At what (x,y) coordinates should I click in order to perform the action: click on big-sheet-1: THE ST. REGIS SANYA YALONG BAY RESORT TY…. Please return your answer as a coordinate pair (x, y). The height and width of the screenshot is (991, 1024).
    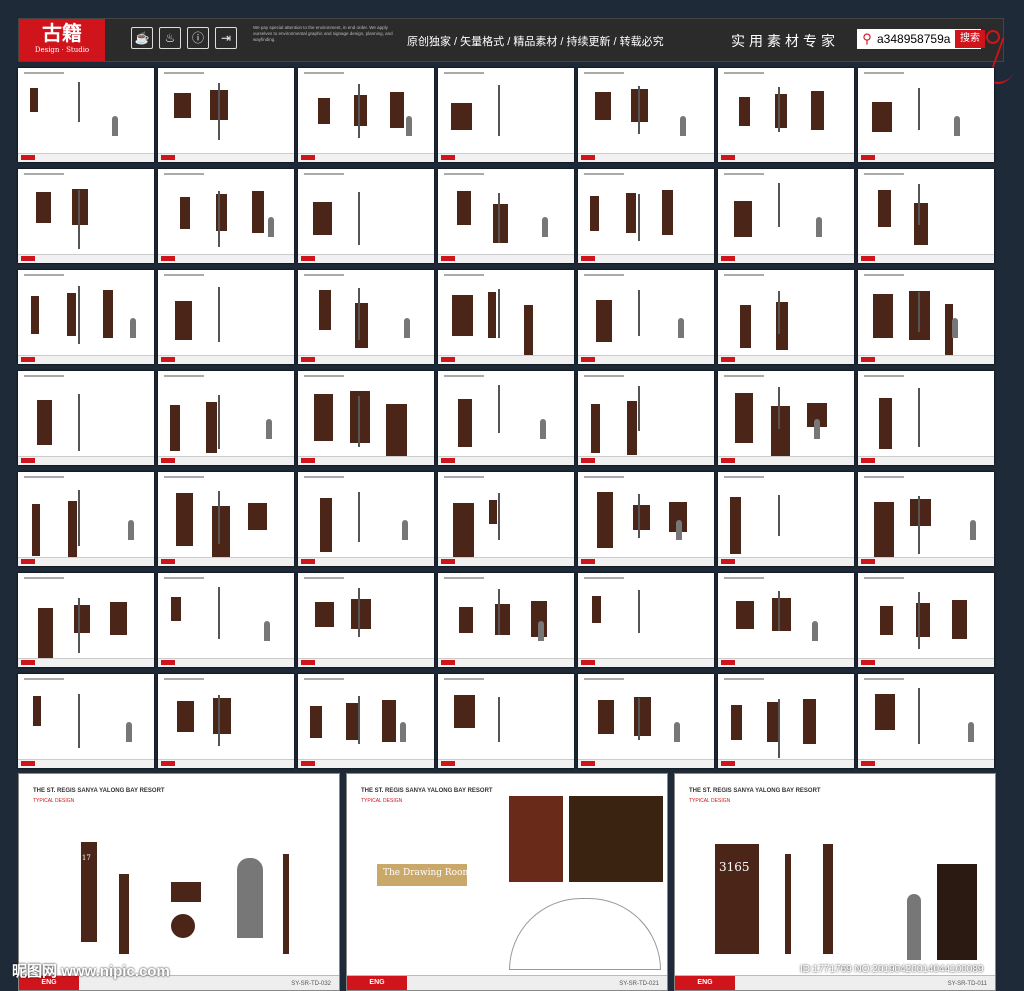
    Looking at the image, I should click on (179, 882).